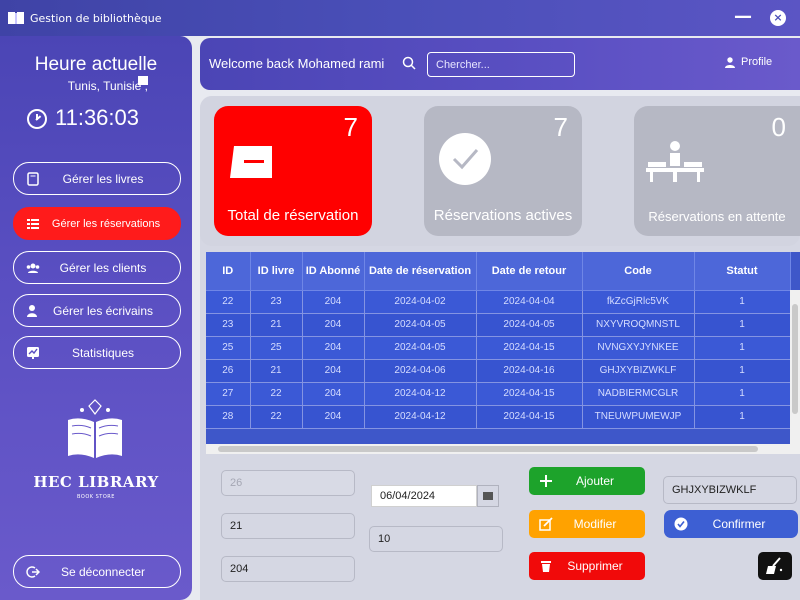 The width and height of the screenshot is (800, 600). I want to click on check-circle-icon, so click(681, 524).